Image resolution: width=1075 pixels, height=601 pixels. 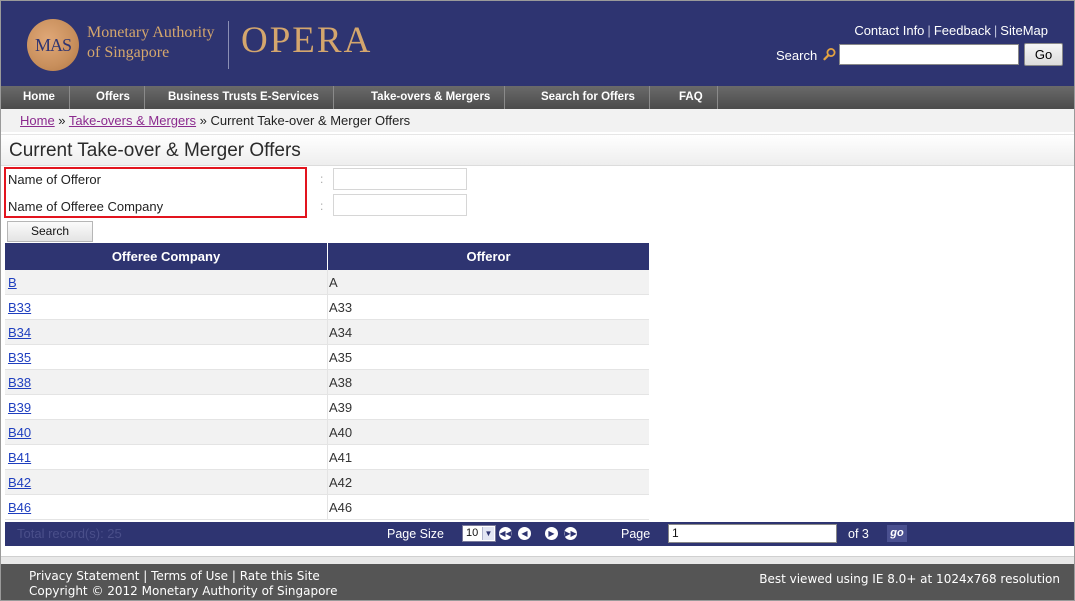 What do you see at coordinates (113, 97) in the screenshot?
I see `nav-item-offers: Offers` at bounding box center [113, 97].